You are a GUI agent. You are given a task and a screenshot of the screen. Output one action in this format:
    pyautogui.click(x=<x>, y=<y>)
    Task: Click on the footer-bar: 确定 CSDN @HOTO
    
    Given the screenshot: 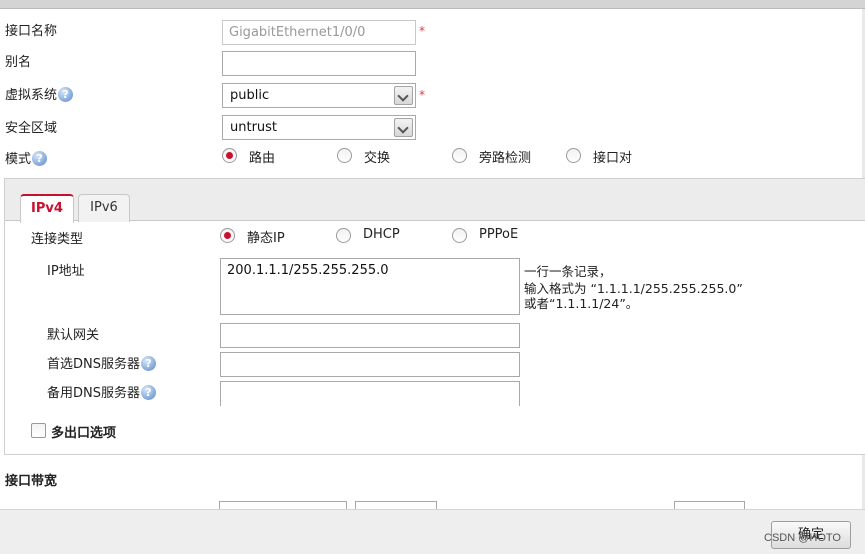 What is the action you would take?
    pyautogui.click(x=432, y=531)
    